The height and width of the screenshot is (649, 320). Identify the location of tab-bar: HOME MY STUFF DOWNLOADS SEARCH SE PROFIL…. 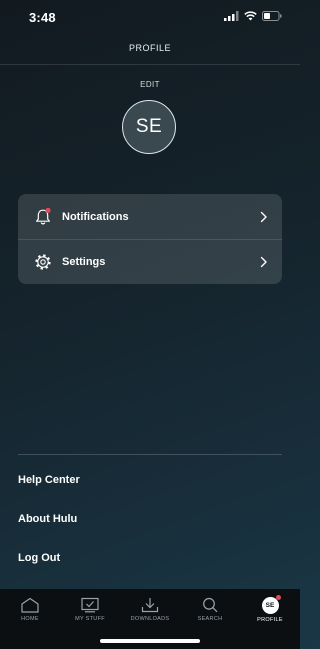
(150, 619).